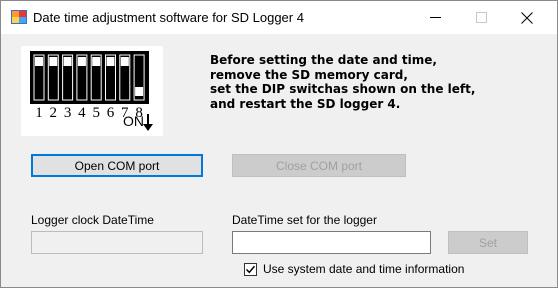 This screenshot has width=558, height=288. I want to click on dip-switch-number: 2, so click(54, 113).